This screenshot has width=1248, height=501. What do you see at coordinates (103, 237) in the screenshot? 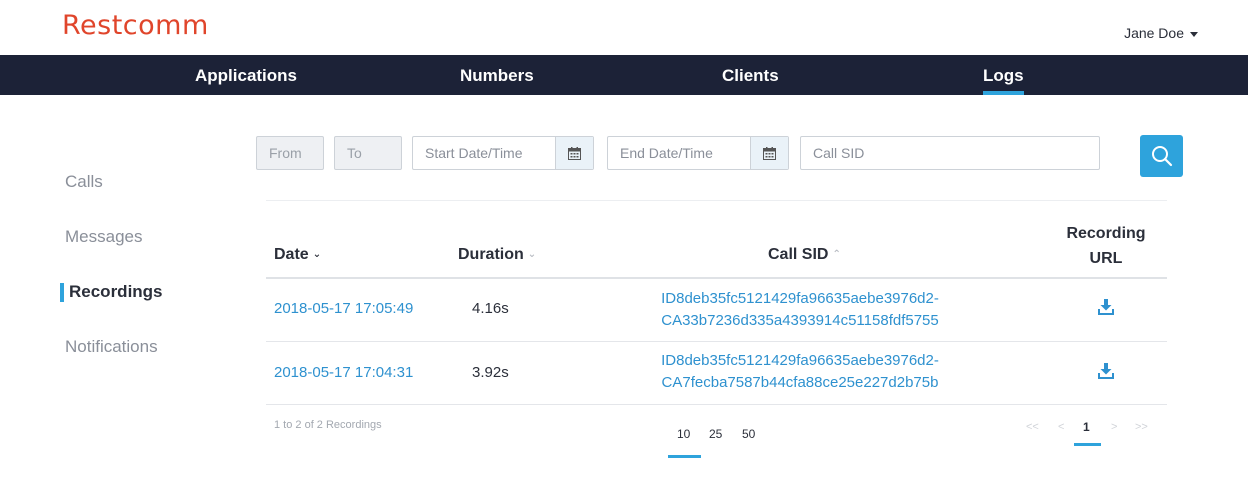
I see `sidebar-item-messages: Messages` at bounding box center [103, 237].